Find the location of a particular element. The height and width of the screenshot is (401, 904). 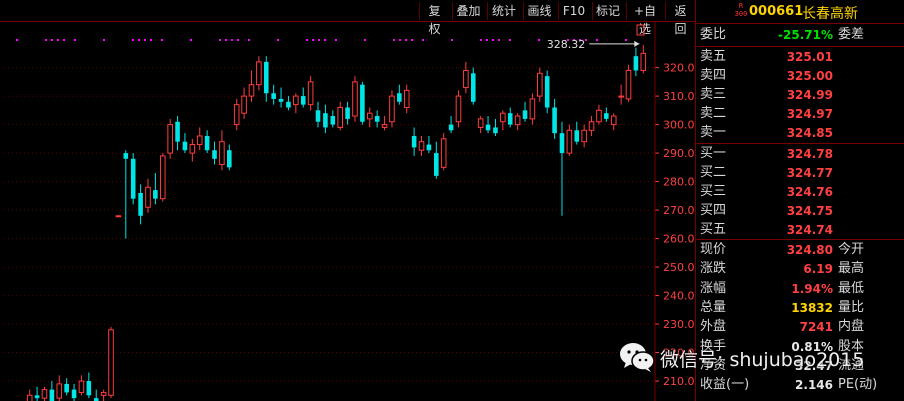

y-tick-label: 290.0 is located at coordinates (679, 153).